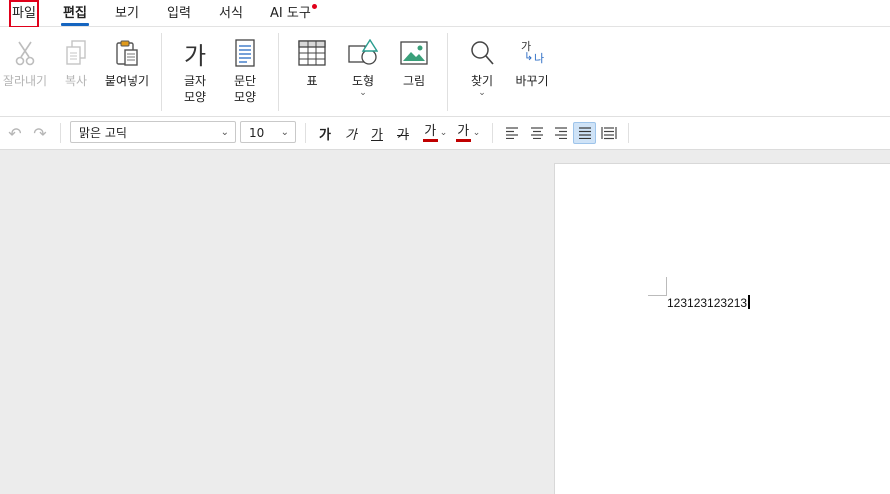 This screenshot has height=494, width=890. I want to click on italic-button: 가, so click(351, 133).